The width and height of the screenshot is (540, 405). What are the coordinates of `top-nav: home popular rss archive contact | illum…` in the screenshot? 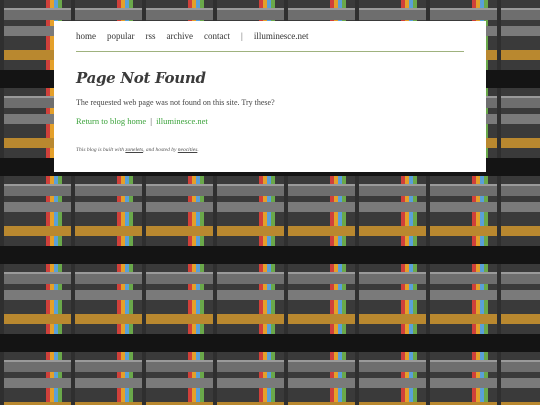 It's located at (270, 36).